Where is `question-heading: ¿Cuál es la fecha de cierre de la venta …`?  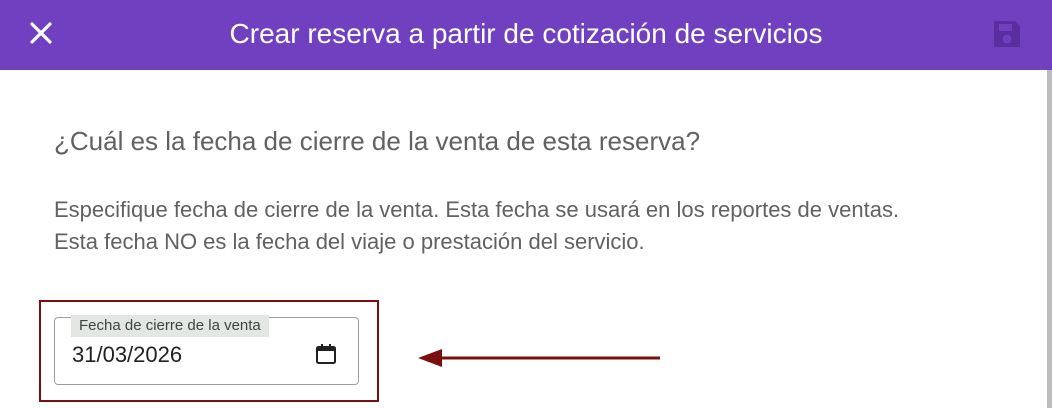
question-heading: ¿Cuál es la fecha de cierre de la venta … is located at coordinates (377, 141).